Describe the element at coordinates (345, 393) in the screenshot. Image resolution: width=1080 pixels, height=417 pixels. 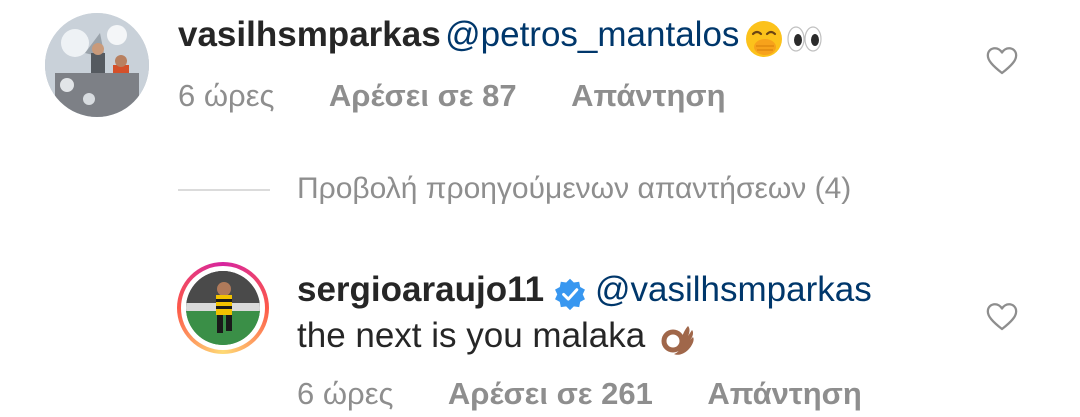
I see `reply-time: 6 ώρες` at that location.